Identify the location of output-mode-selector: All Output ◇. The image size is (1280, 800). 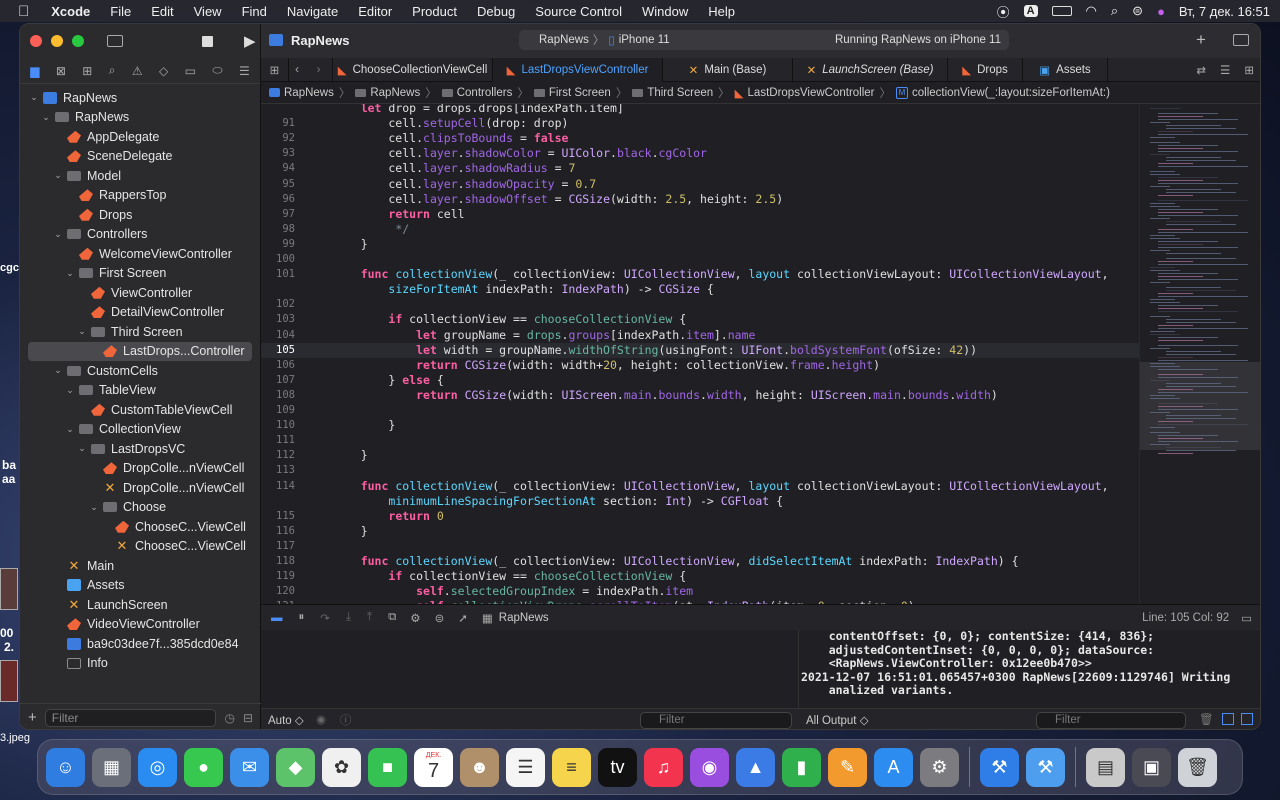
(837, 720).